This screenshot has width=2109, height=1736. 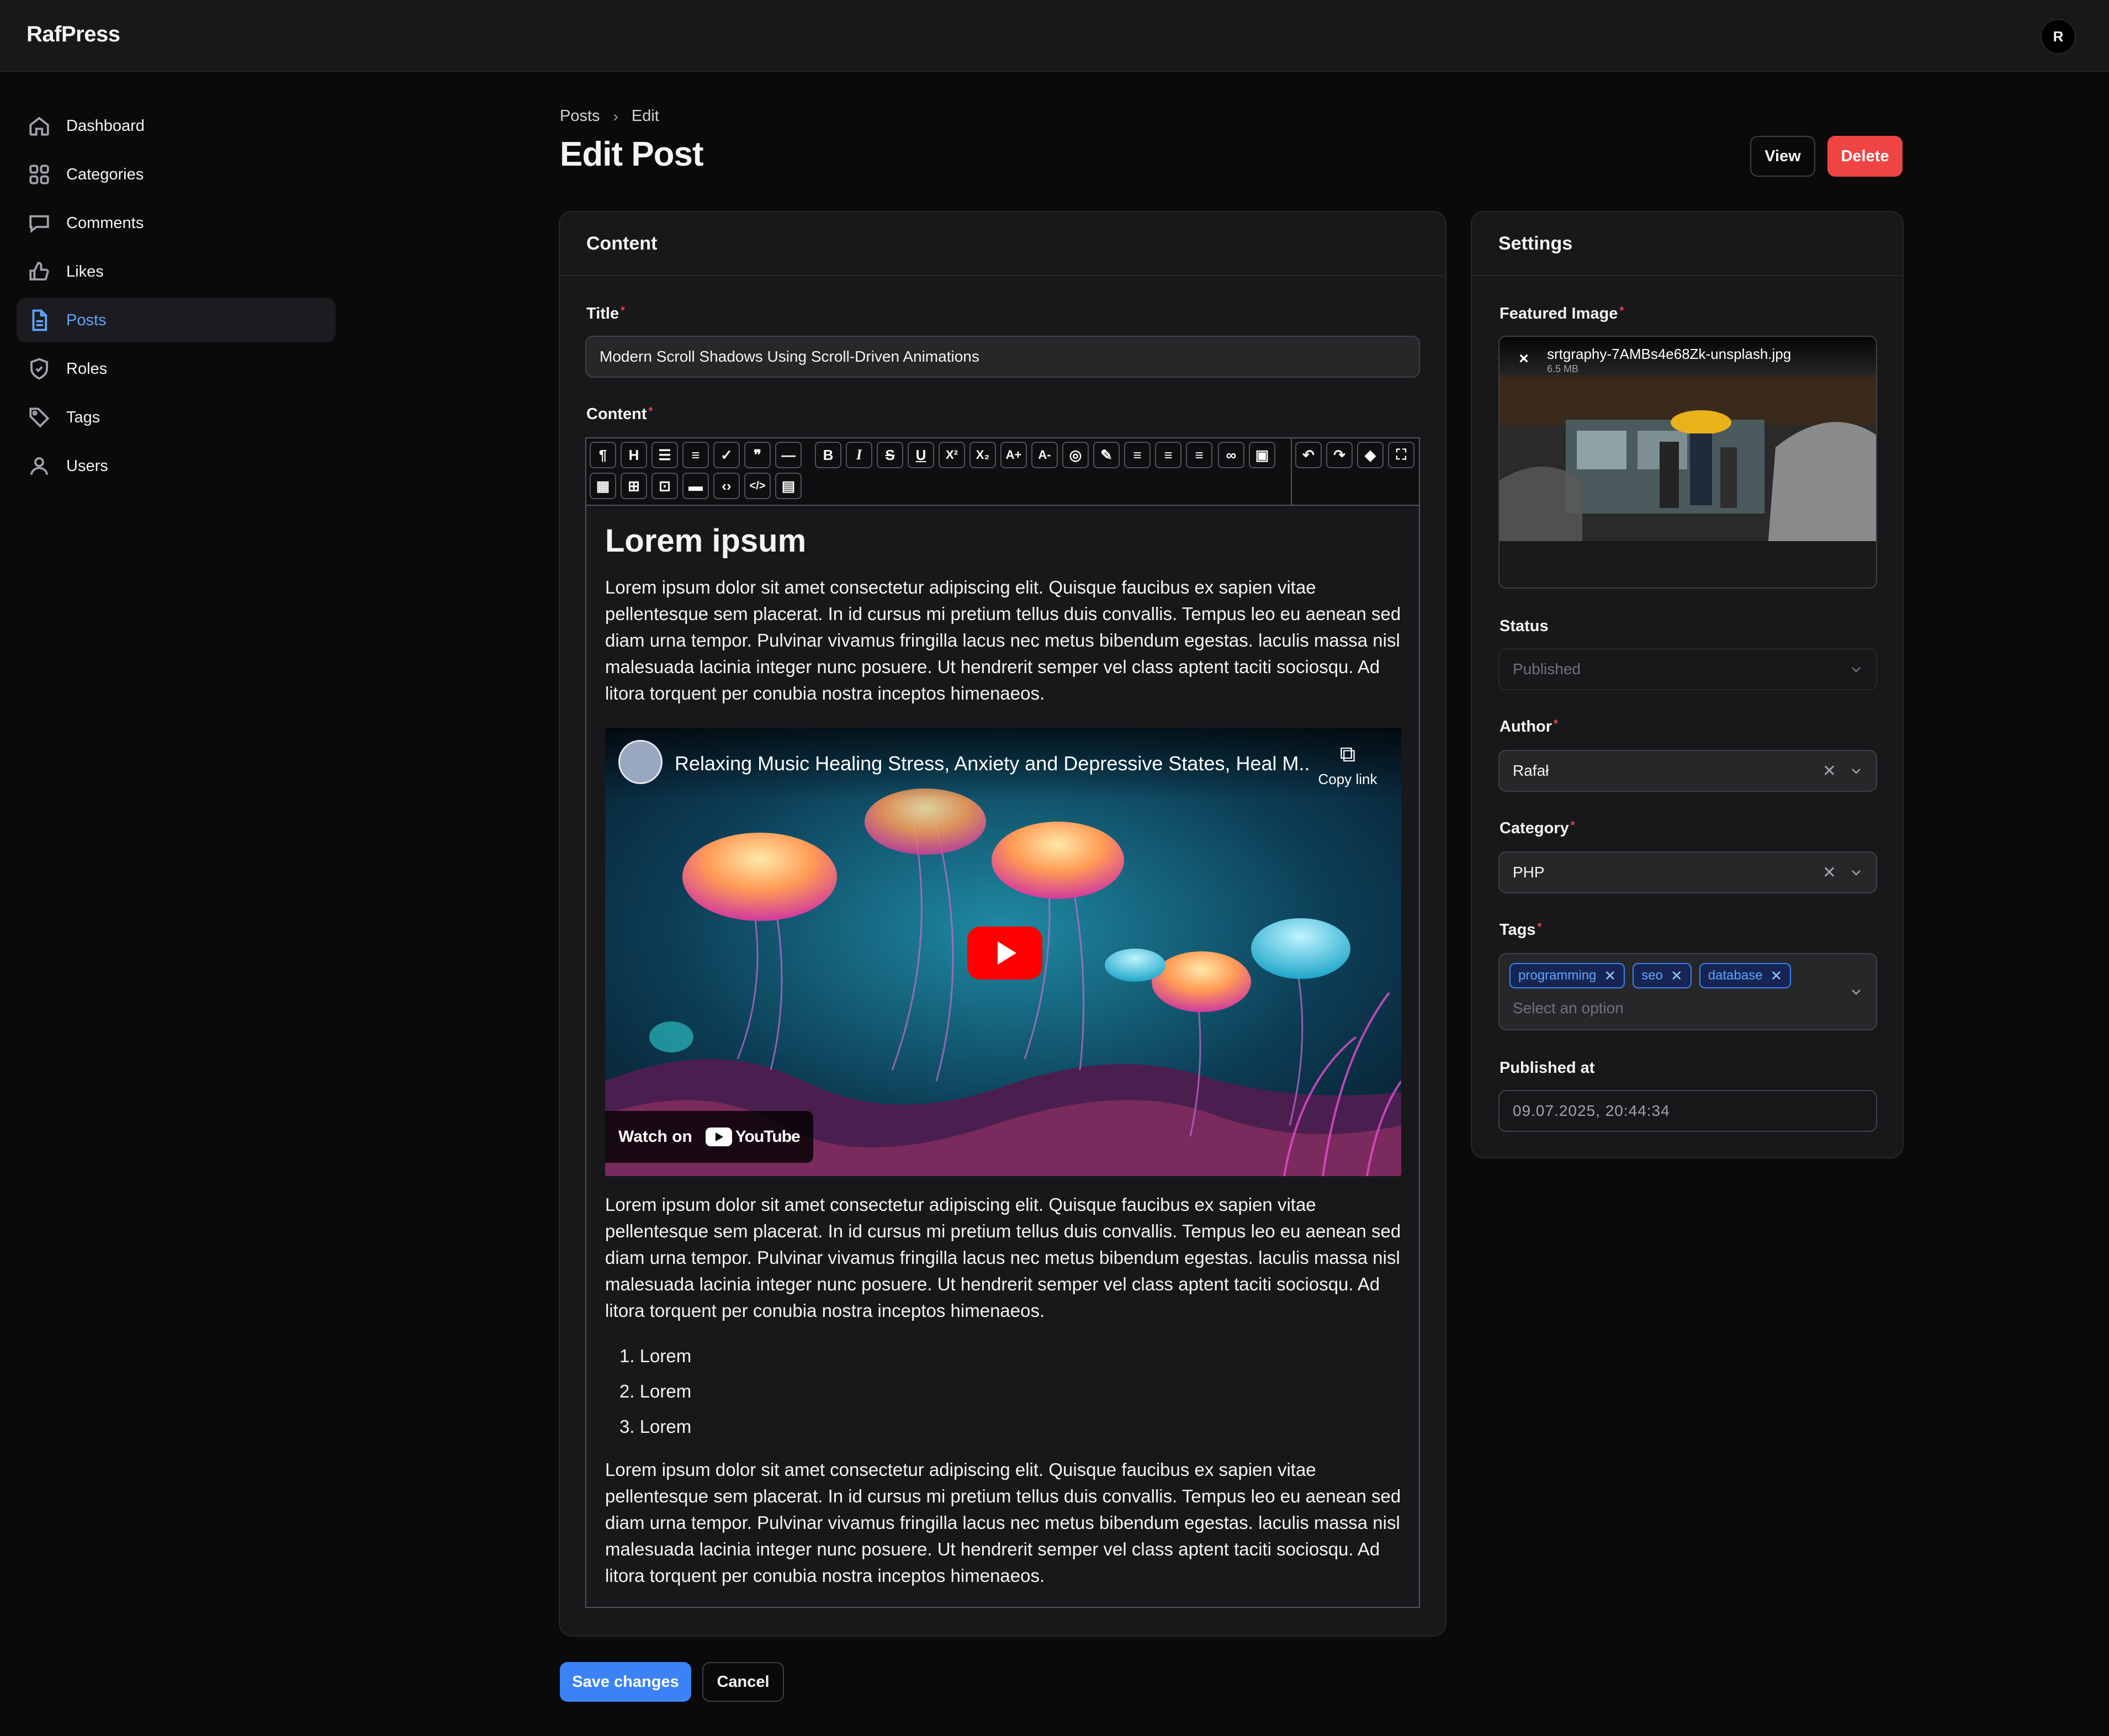 I want to click on featured-image-label: Featured Image *, so click(x=1561, y=313).